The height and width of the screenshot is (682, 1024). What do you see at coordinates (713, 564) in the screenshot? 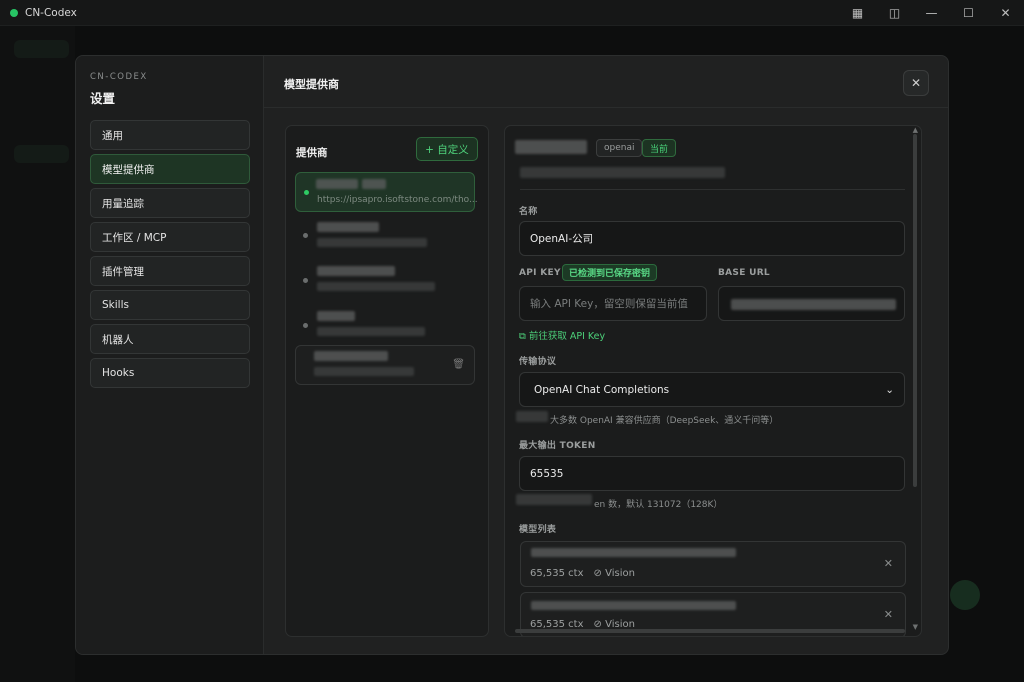
I see `model-card: 65,535 ctx ⊘ Vision ✕` at bounding box center [713, 564].